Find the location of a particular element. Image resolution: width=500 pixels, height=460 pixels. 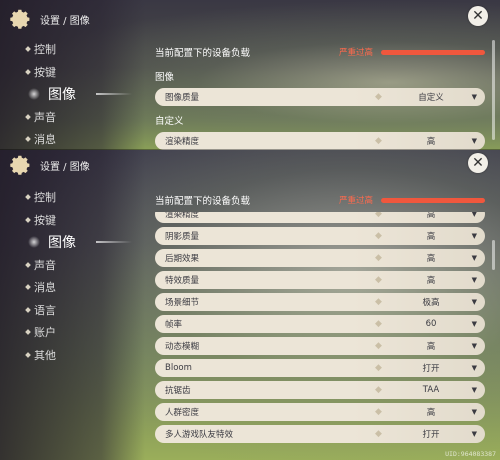

setting-label: 人群密度 is located at coordinates (182, 413).